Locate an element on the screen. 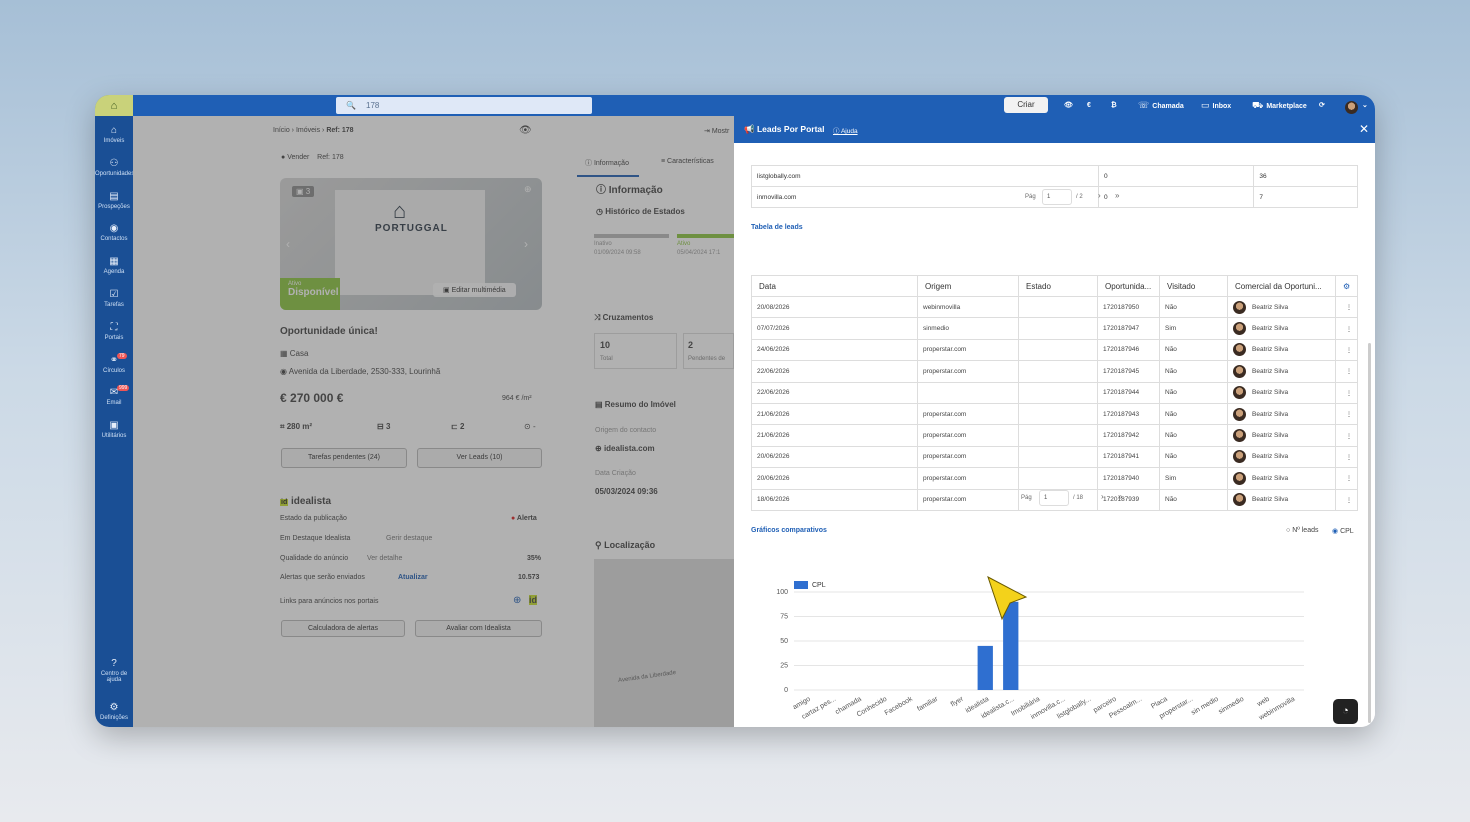 The width and height of the screenshot is (1470, 822). legend-swatch is located at coordinates (801, 585).